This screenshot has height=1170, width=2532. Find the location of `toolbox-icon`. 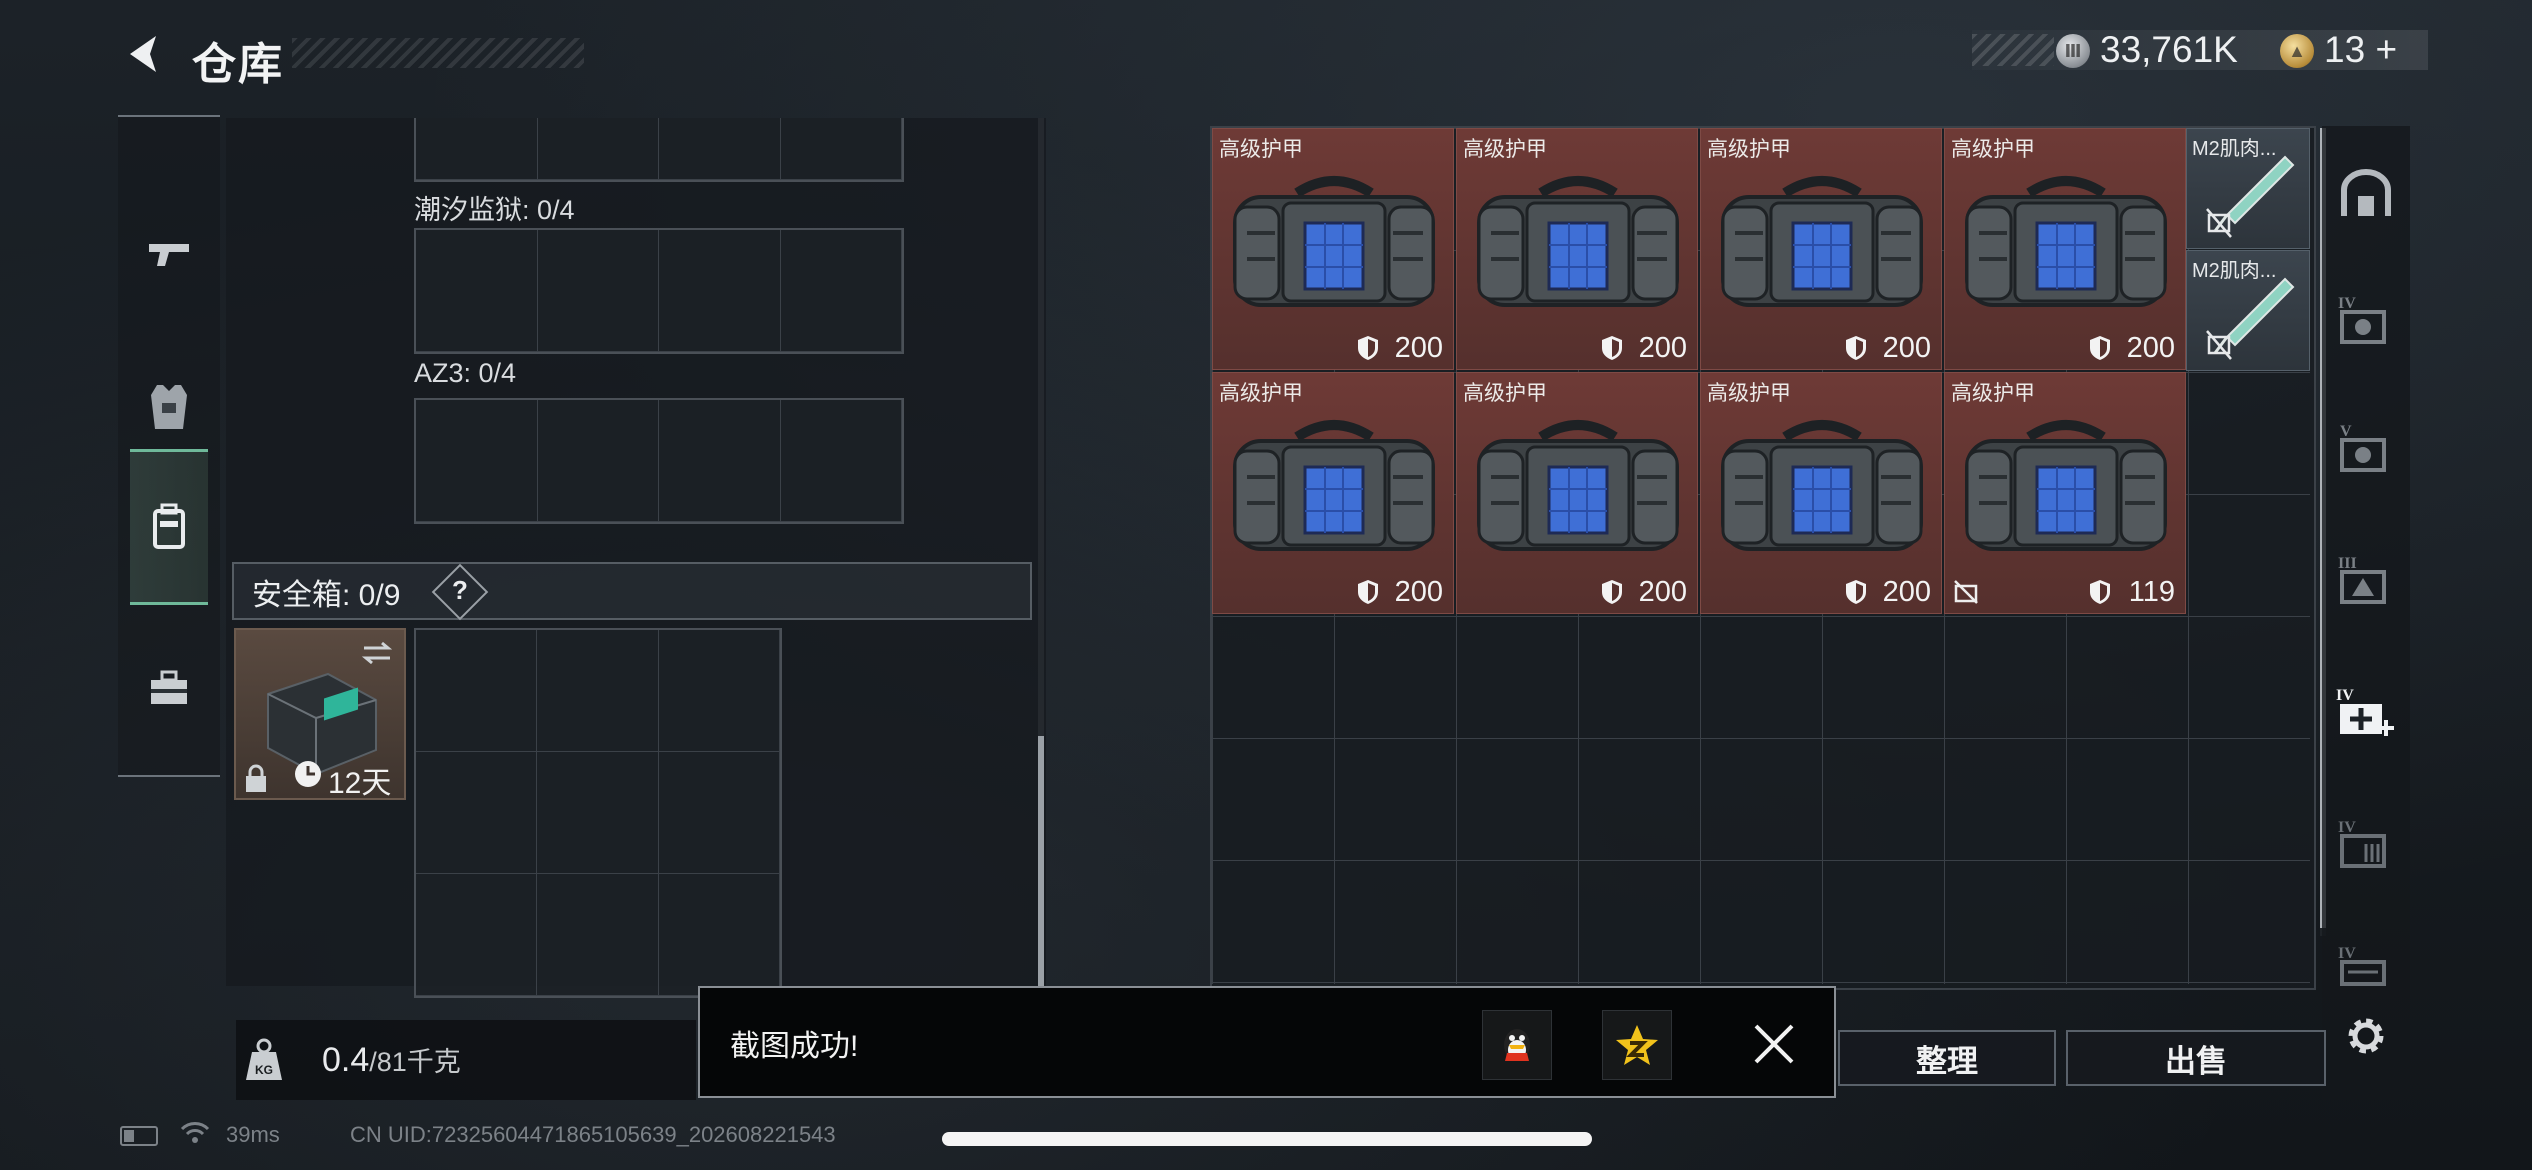

toolbox-icon is located at coordinates (169, 687).